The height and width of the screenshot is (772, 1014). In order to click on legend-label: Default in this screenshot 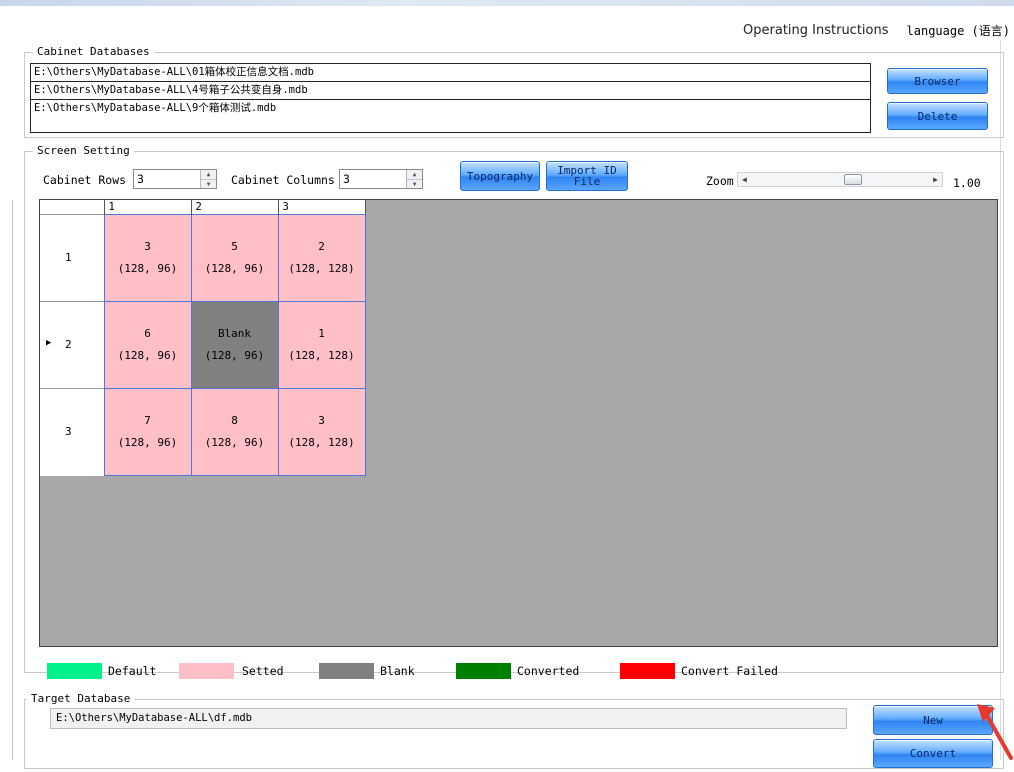, I will do `click(132, 671)`.